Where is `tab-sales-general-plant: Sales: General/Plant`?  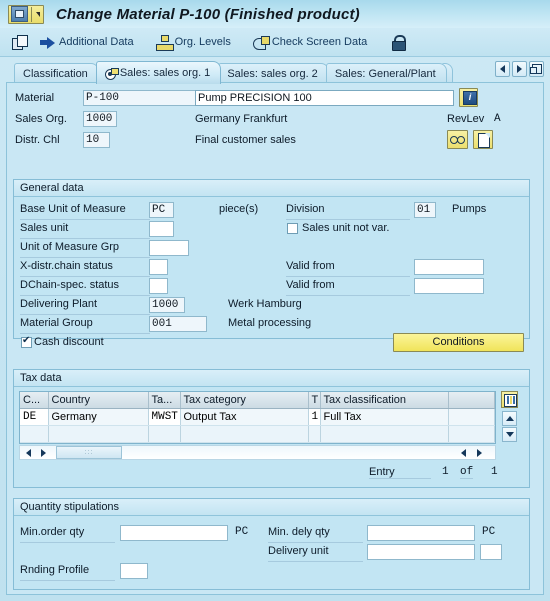
tab-sales-general-plant: Sales: General/Plant is located at coordinates (386, 73).